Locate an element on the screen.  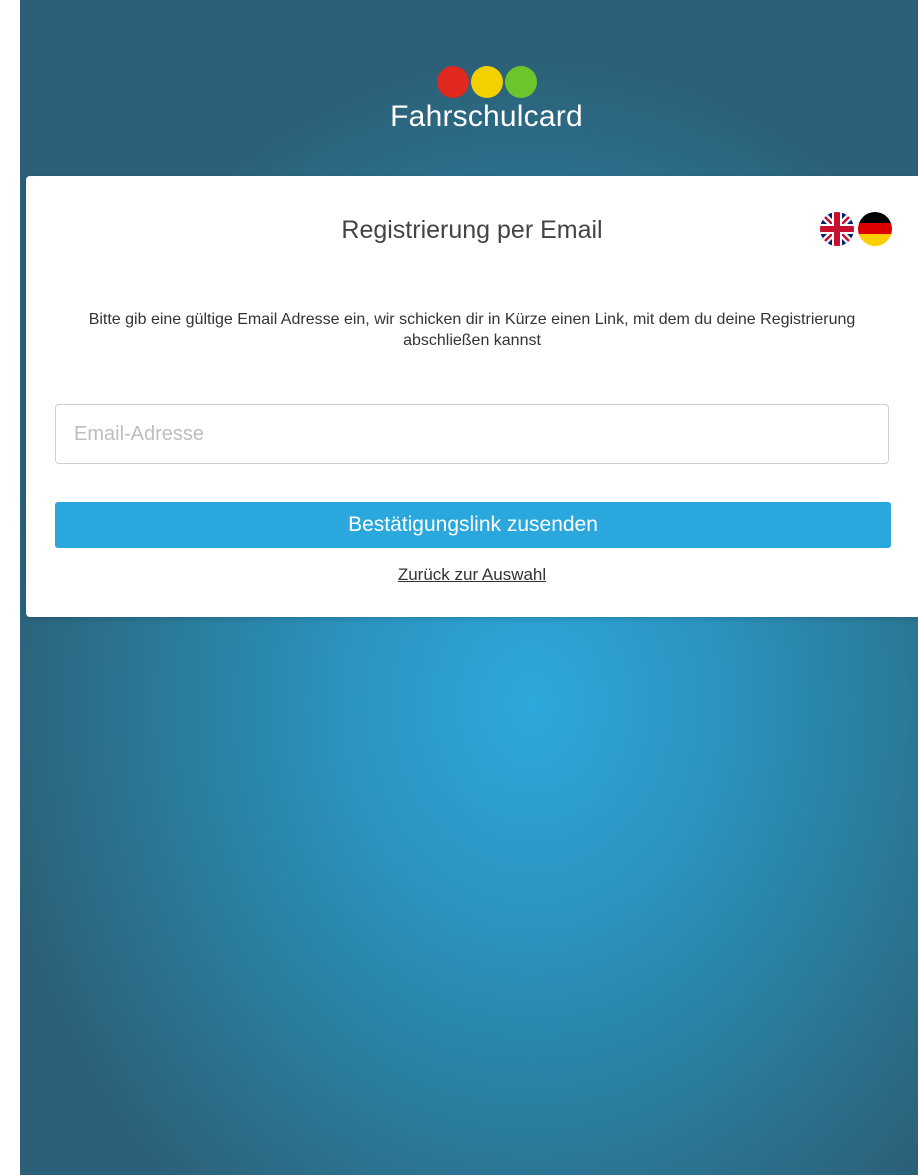
yellow-dot-icon is located at coordinates (486, 82).